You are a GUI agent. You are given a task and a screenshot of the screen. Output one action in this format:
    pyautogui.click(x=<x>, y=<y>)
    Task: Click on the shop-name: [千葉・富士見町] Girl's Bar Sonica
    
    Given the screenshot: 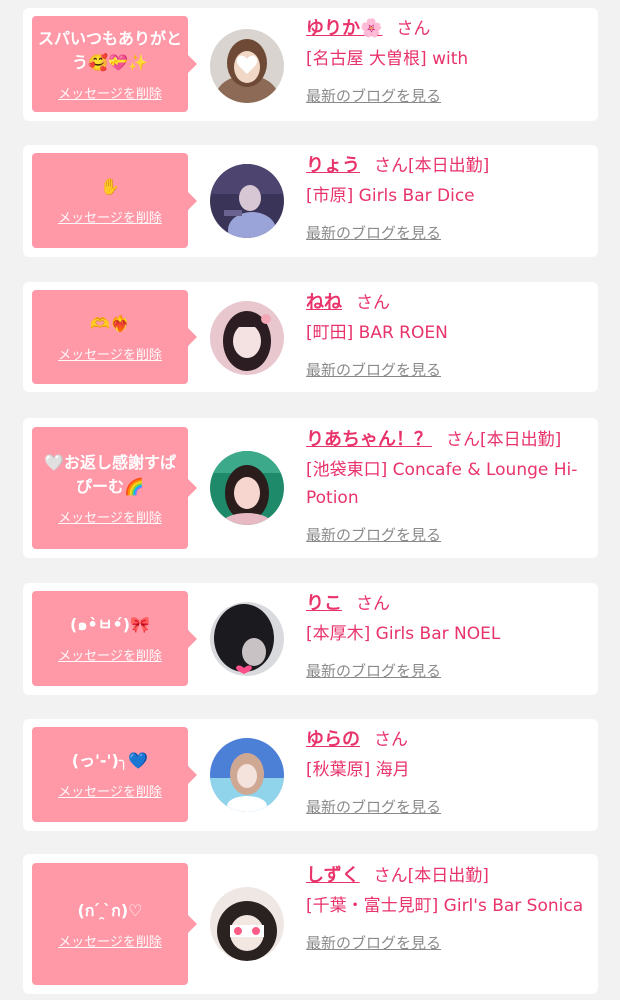 What is the action you would take?
    pyautogui.click(x=445, y=906)
    